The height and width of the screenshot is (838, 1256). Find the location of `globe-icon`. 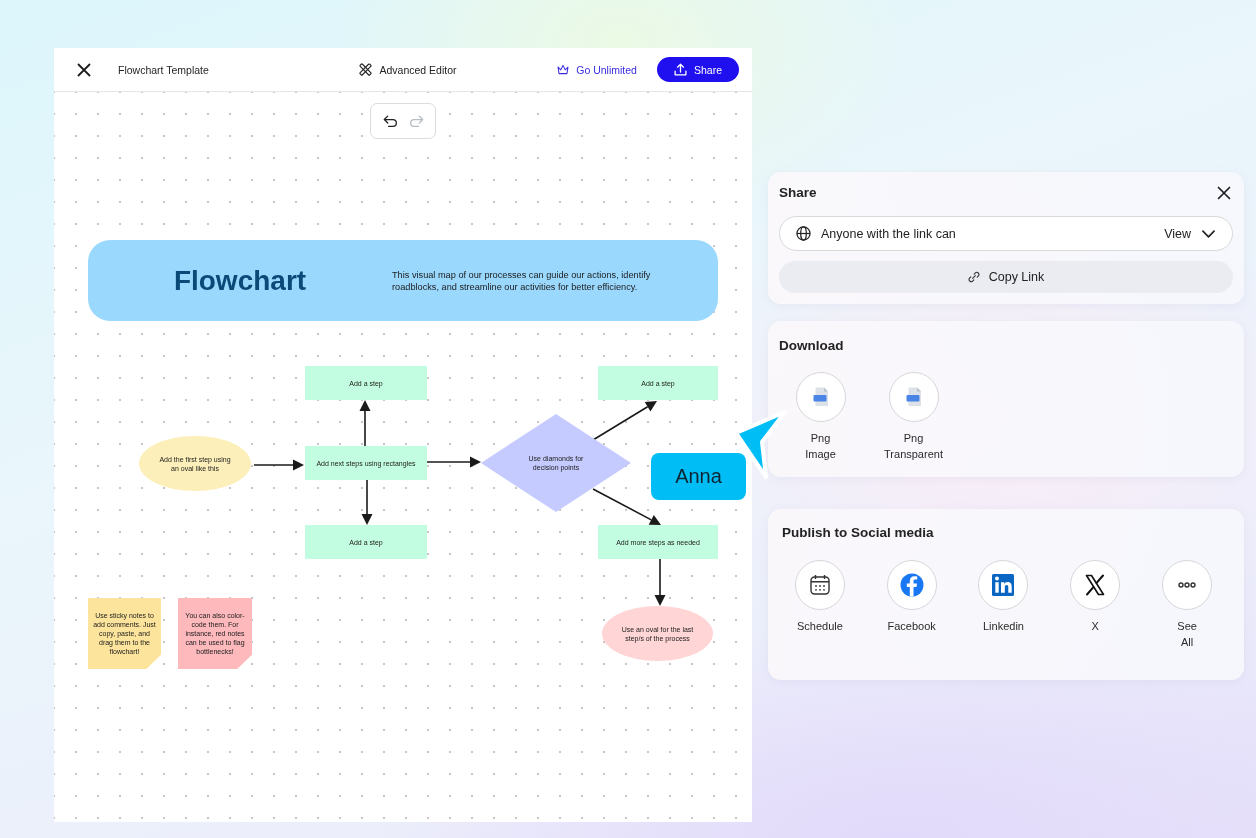

globe-icon is located at coordinates (803, 233).